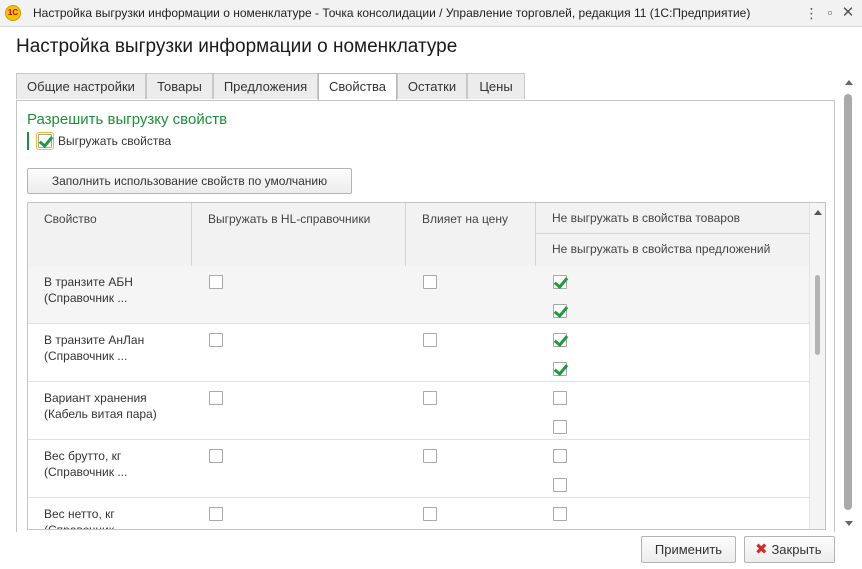  I want to click on window-scroll-thumb, so click(848, 302).